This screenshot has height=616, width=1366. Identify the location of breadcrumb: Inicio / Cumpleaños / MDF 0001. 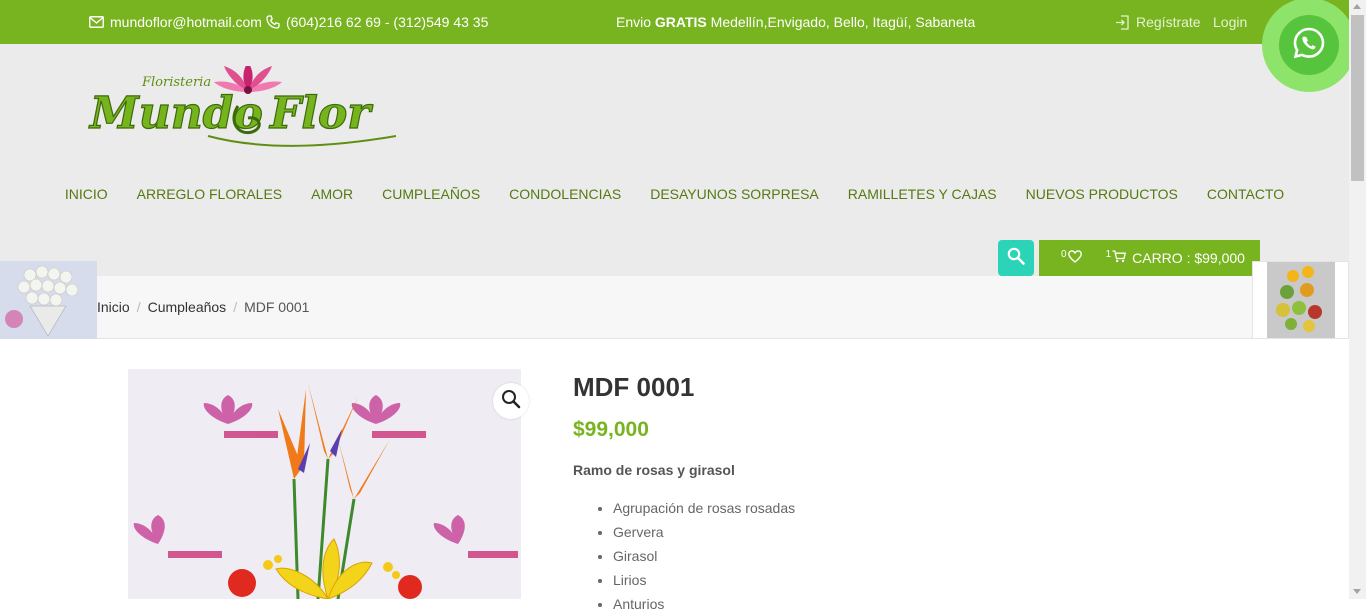
(203, 307).